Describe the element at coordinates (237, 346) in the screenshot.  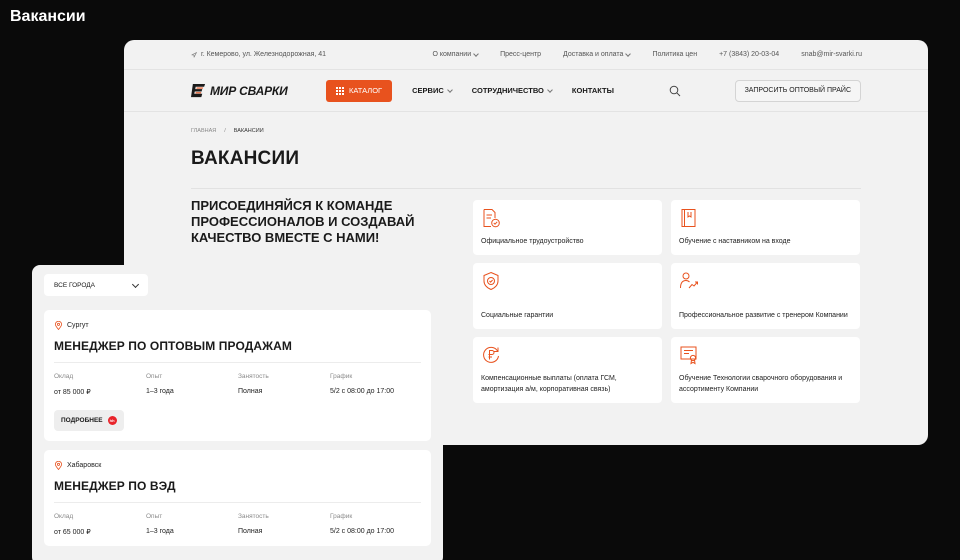
I see `job-title: МЕНЕДЖЕР ПО ОПТОВЫМ ПРОДАЖАМ` at that location.